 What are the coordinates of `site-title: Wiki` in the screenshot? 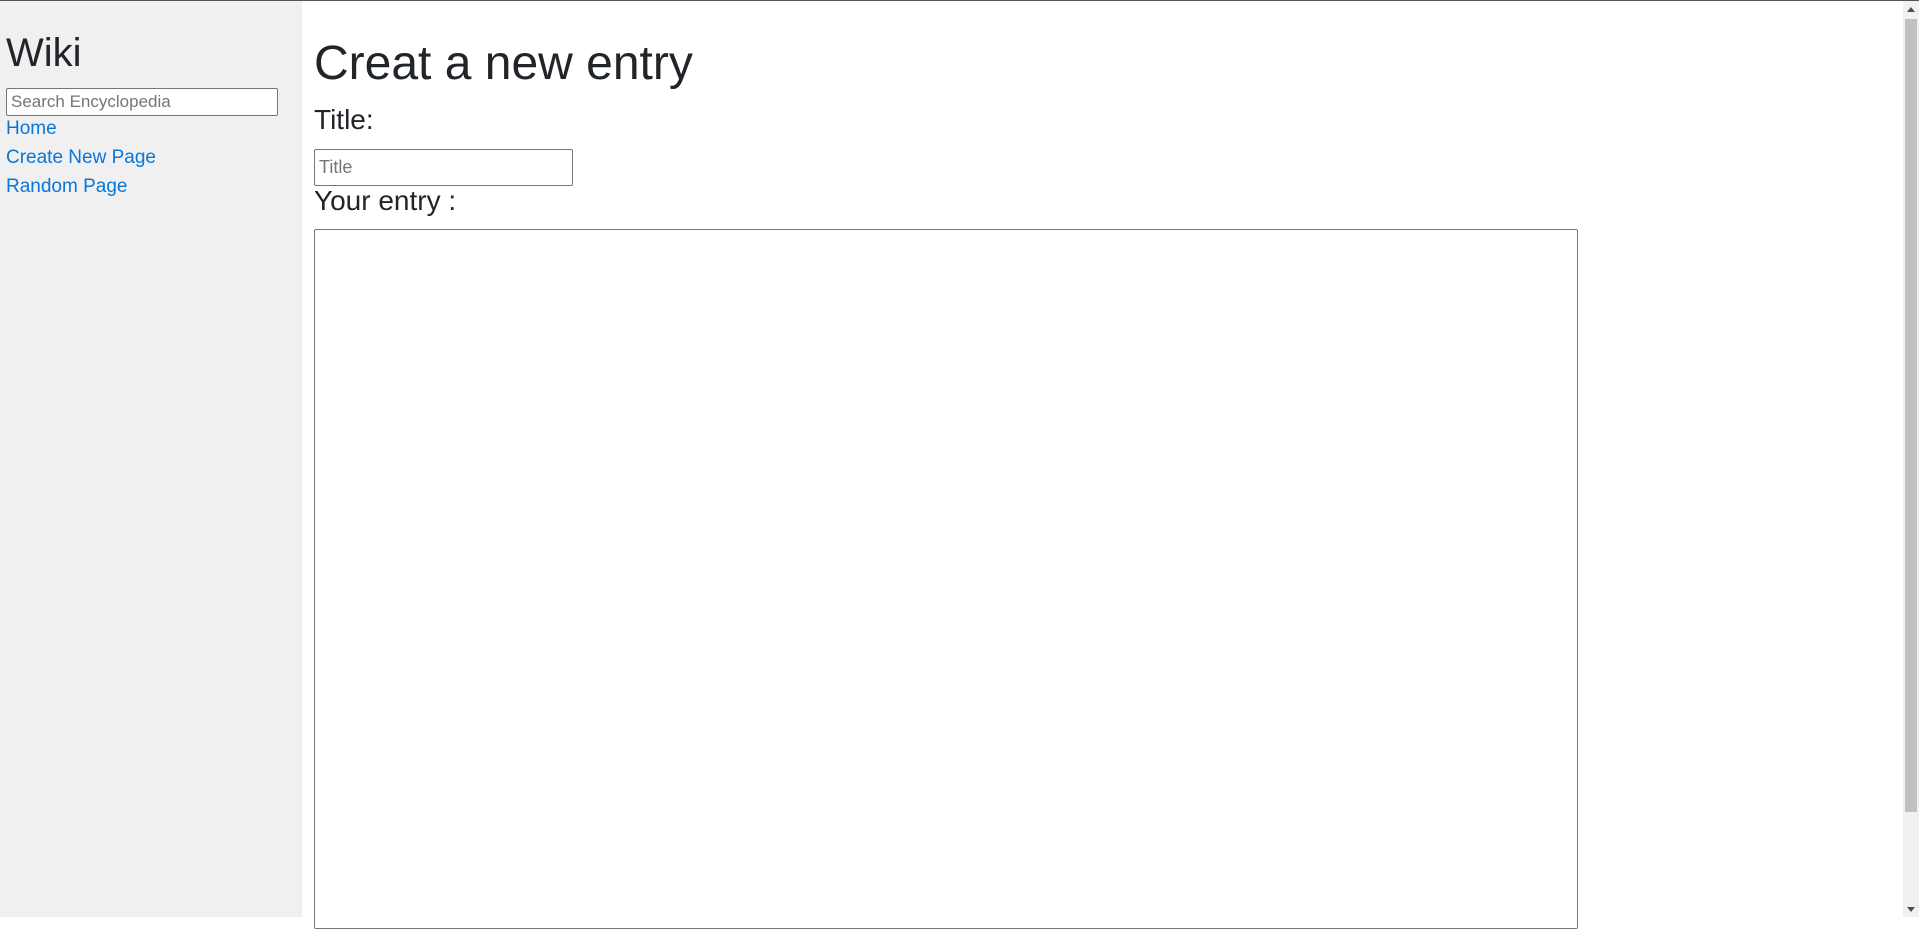 It's located at (44, 53).